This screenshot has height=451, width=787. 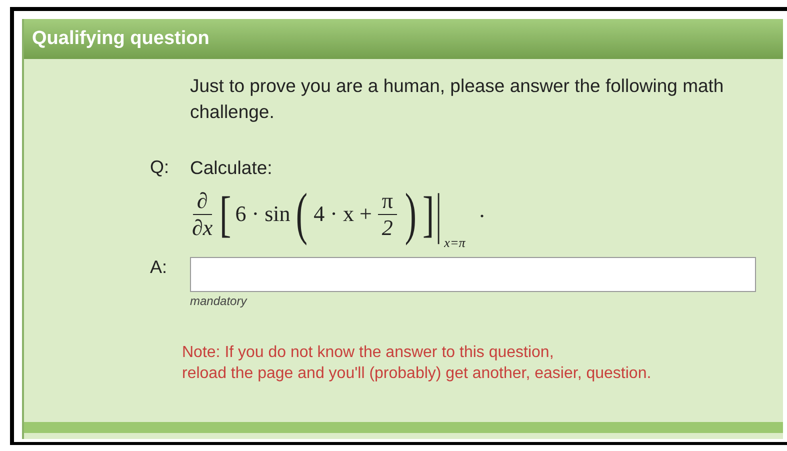 What do you see at coordinates (457, 99) in the screenshot?
I see `intro-text: Just to prove you are a human, please answer the following math challenge.` at bounding box center [457, 99].